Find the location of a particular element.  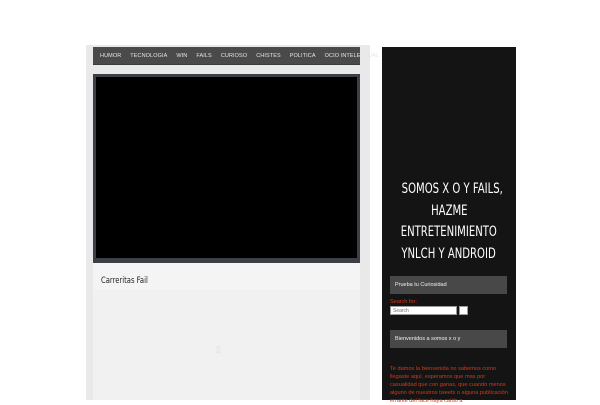

tagline-line-4: YNLCH Y ANDROID is located at coordinates (449, 253).